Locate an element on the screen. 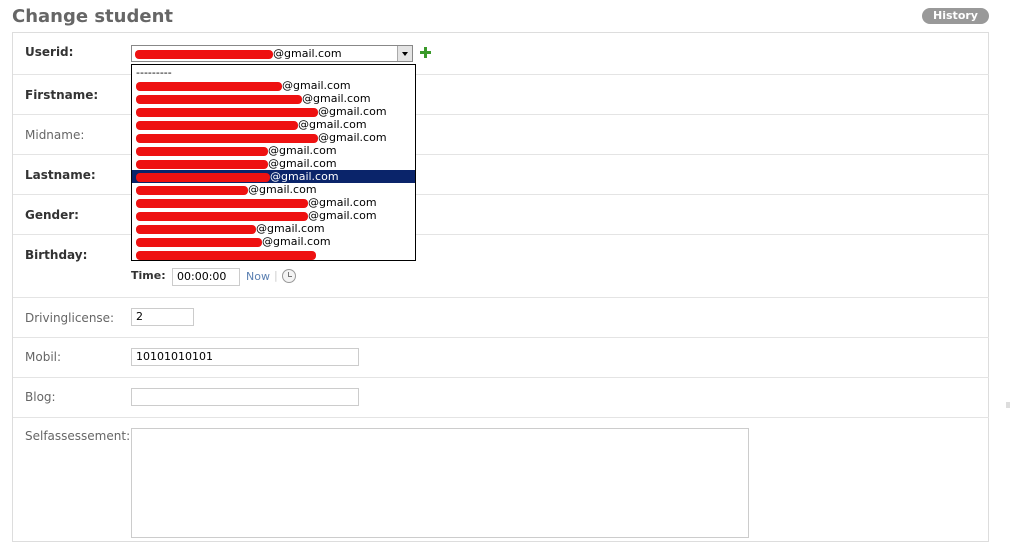 This screenshot has width=1010, height=548. dropdown-option-empty: --------- is located at coordinates (273, 72).